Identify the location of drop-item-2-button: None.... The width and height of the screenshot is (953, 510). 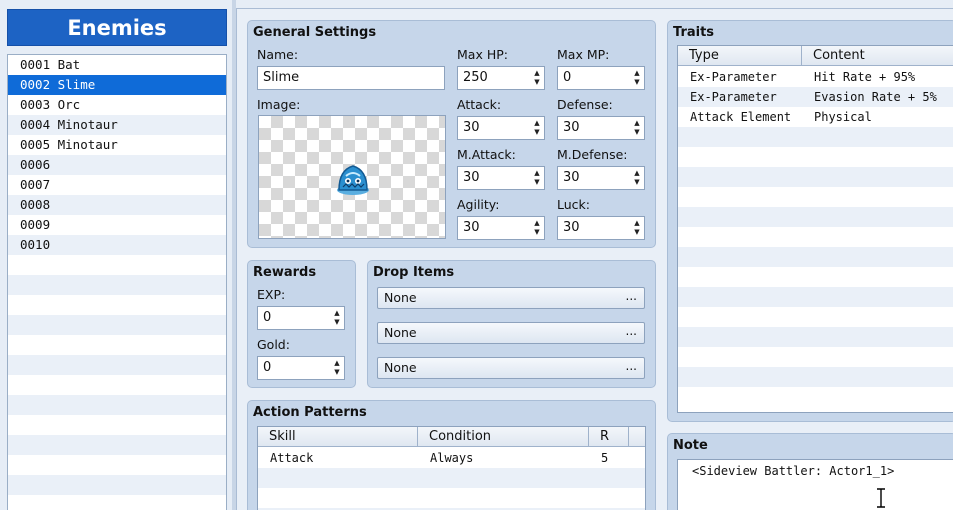
(511, 333).